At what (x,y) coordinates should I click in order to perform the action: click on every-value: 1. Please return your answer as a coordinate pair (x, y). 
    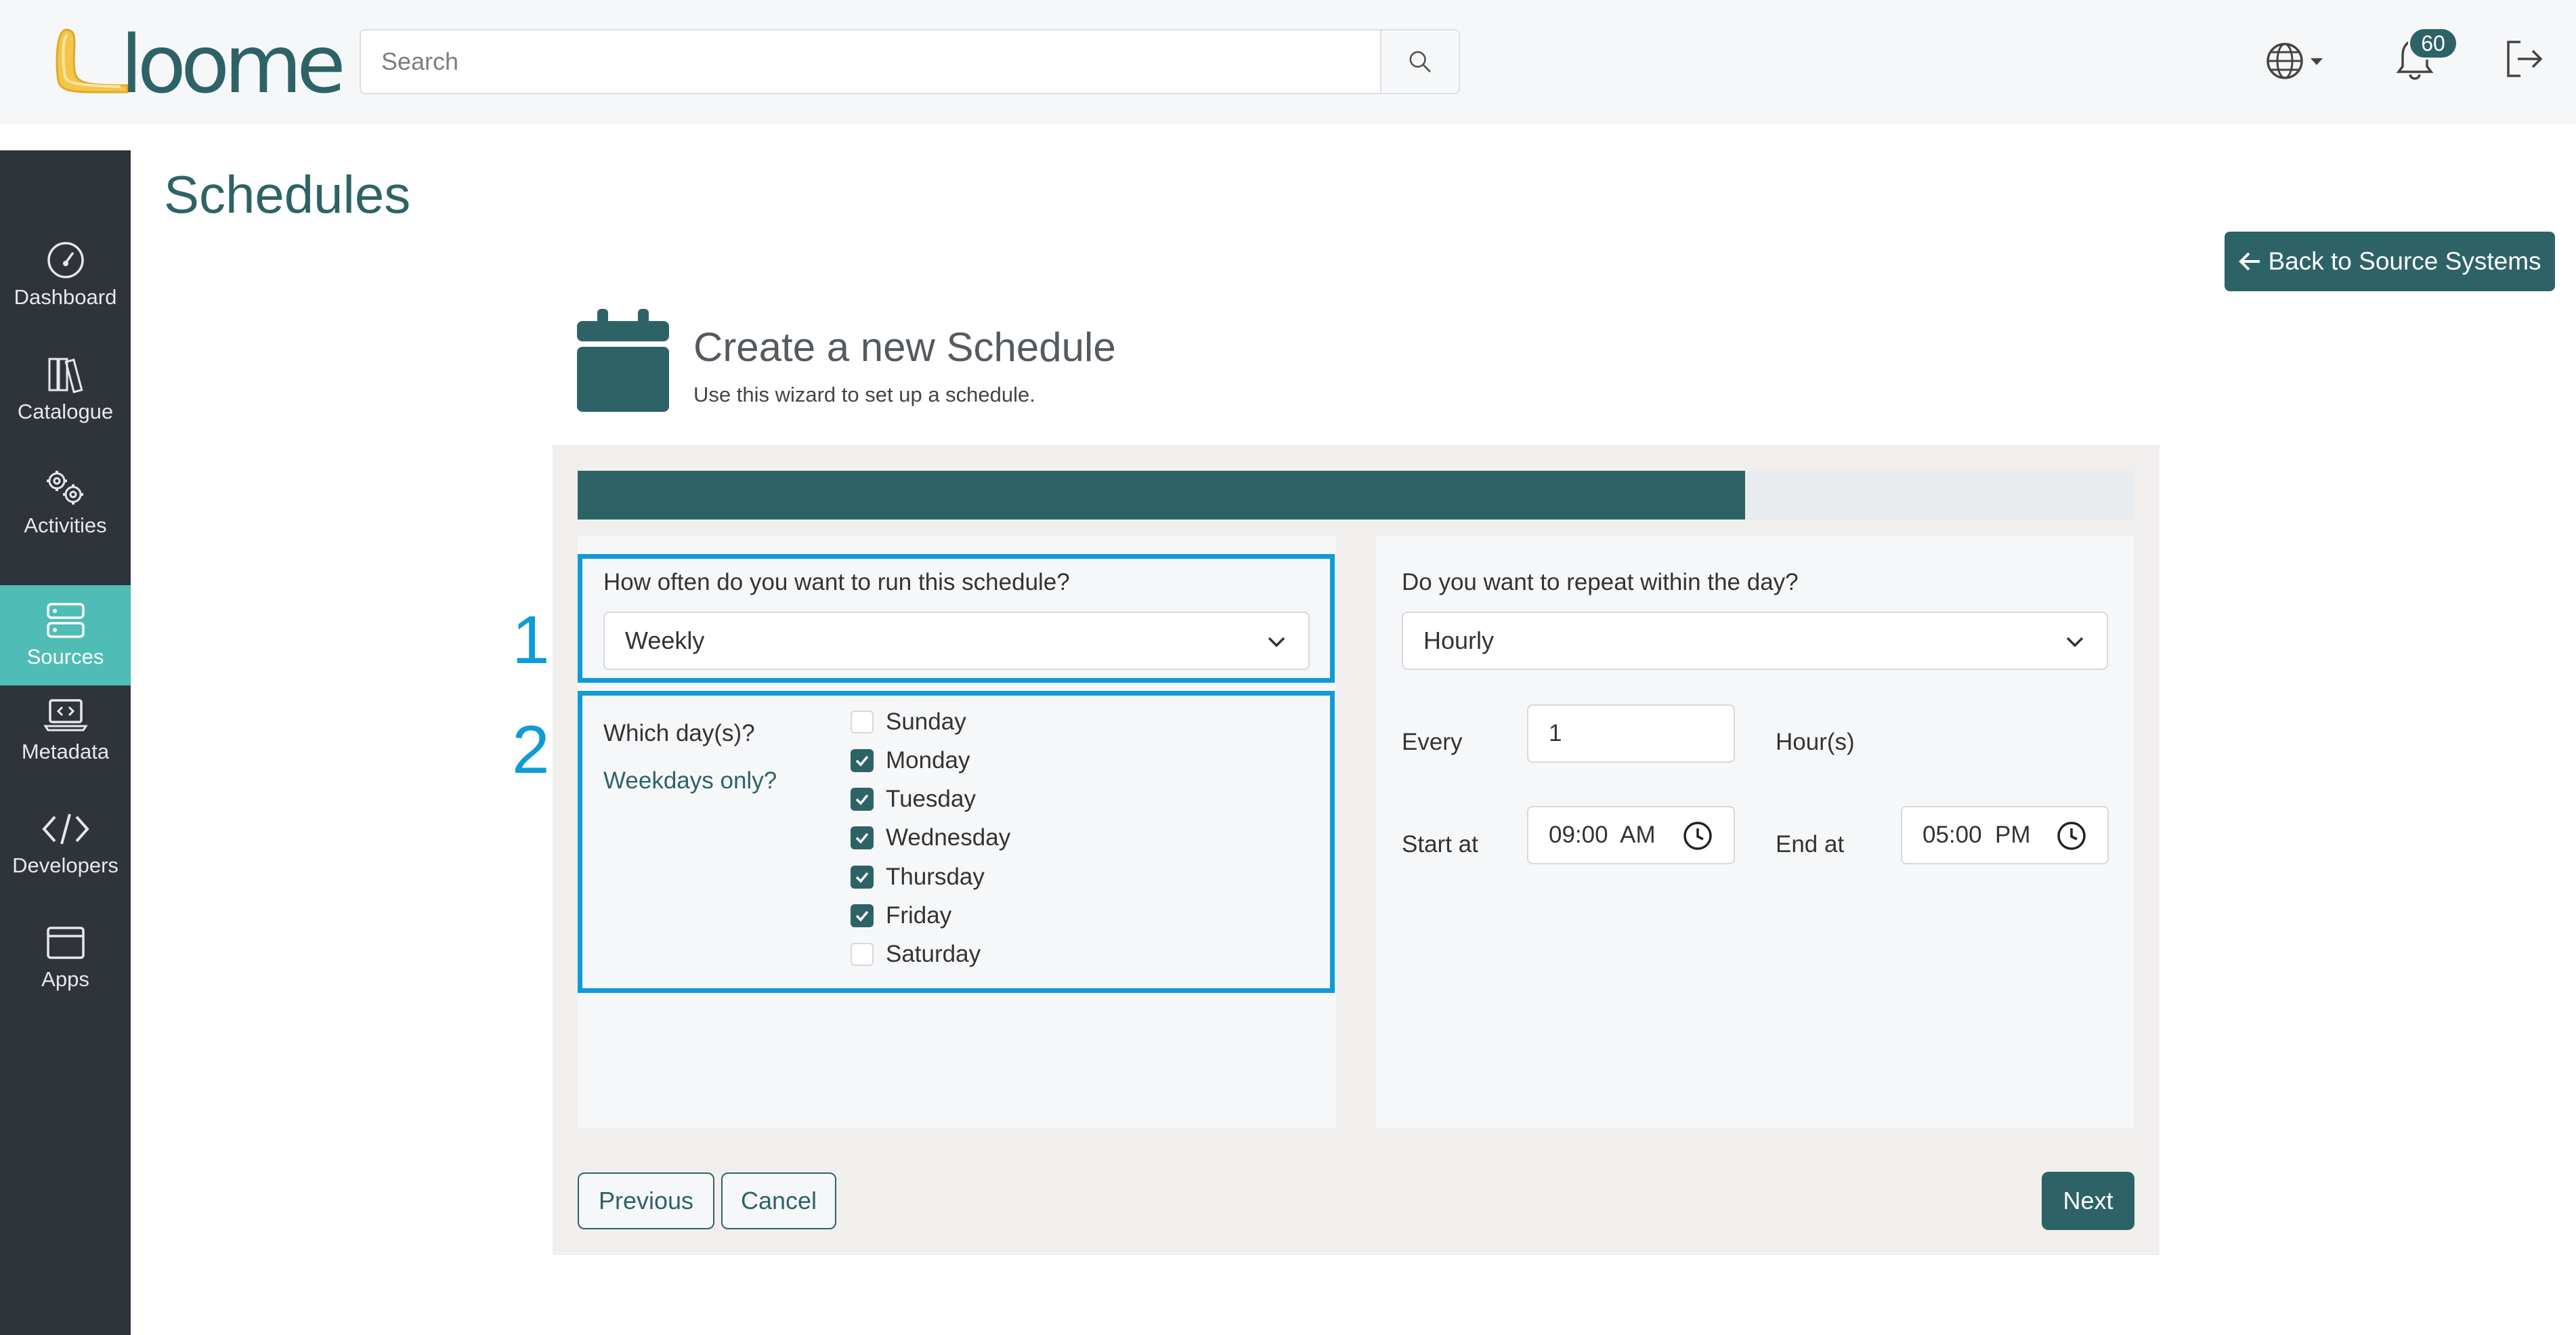
    Looking at the image, I should click on (1555, 733).